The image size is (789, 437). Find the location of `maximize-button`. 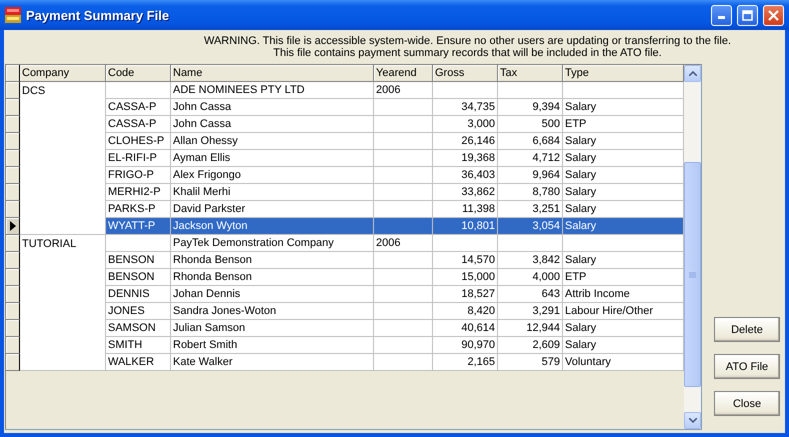

maximize-button is located at coordinates (747, 15).